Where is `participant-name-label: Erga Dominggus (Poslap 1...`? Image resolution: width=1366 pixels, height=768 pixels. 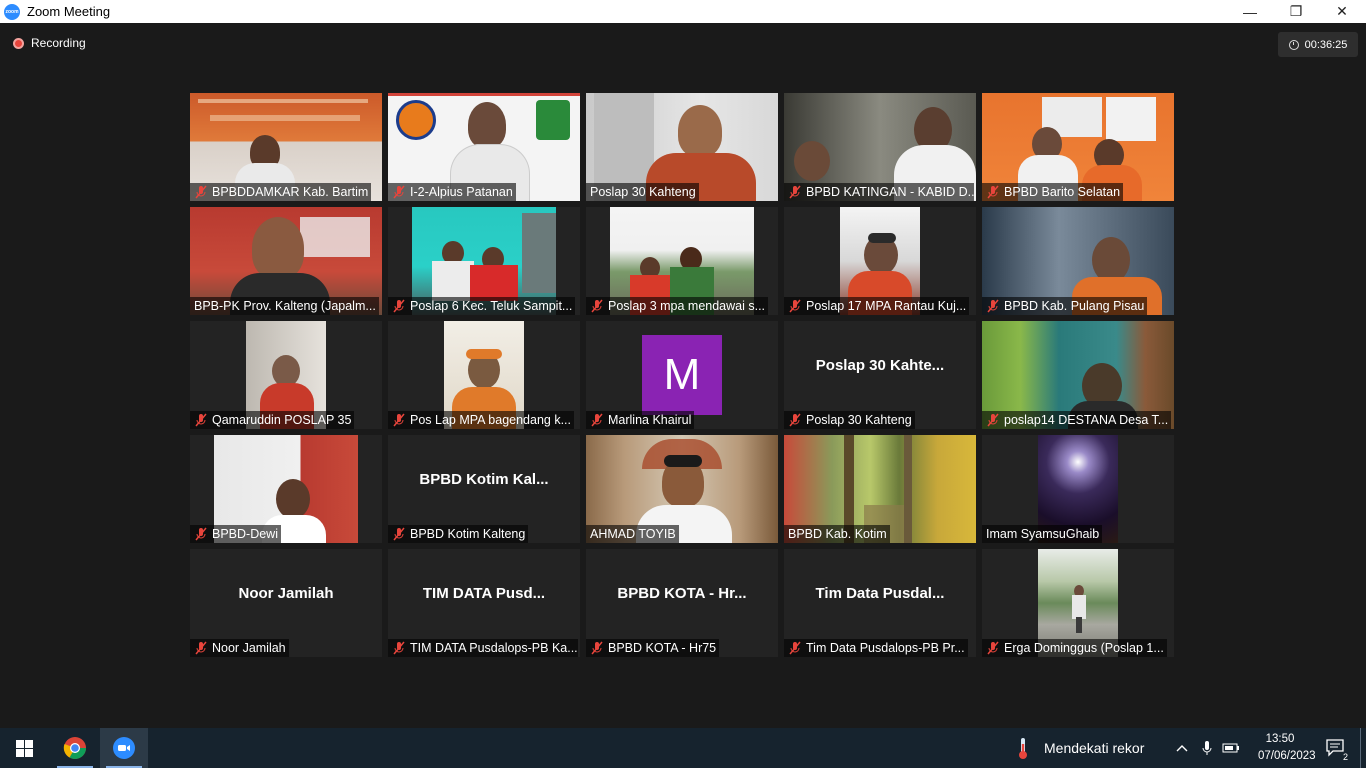 participant-name-label: Erga Dominggus (Poslap 1... is located at coordinates (1074, 648).